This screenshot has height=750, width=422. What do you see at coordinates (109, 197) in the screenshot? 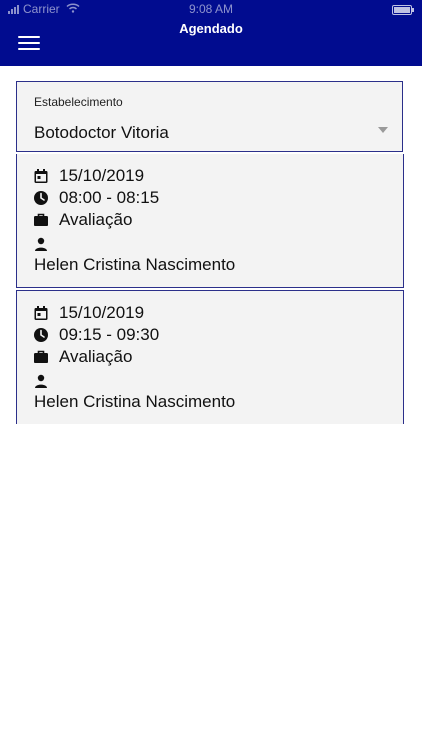
I see `appointment-time: 08:00 - 08:15` at bounding box center [109, 197].